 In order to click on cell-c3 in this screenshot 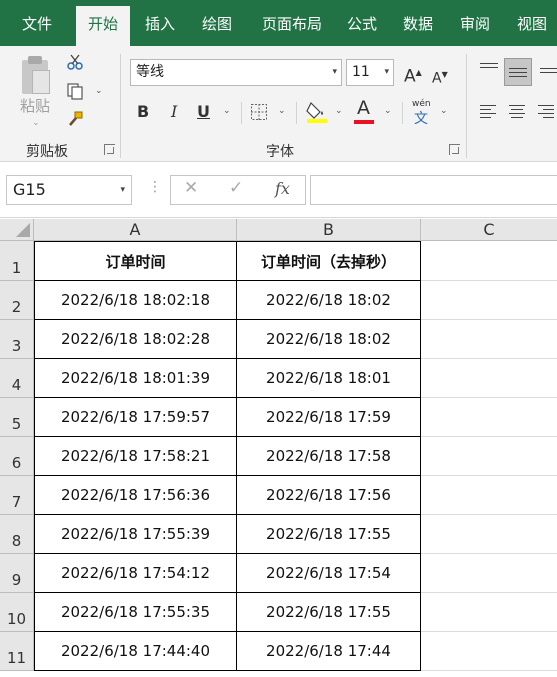, I will do `click(489, 339)`.